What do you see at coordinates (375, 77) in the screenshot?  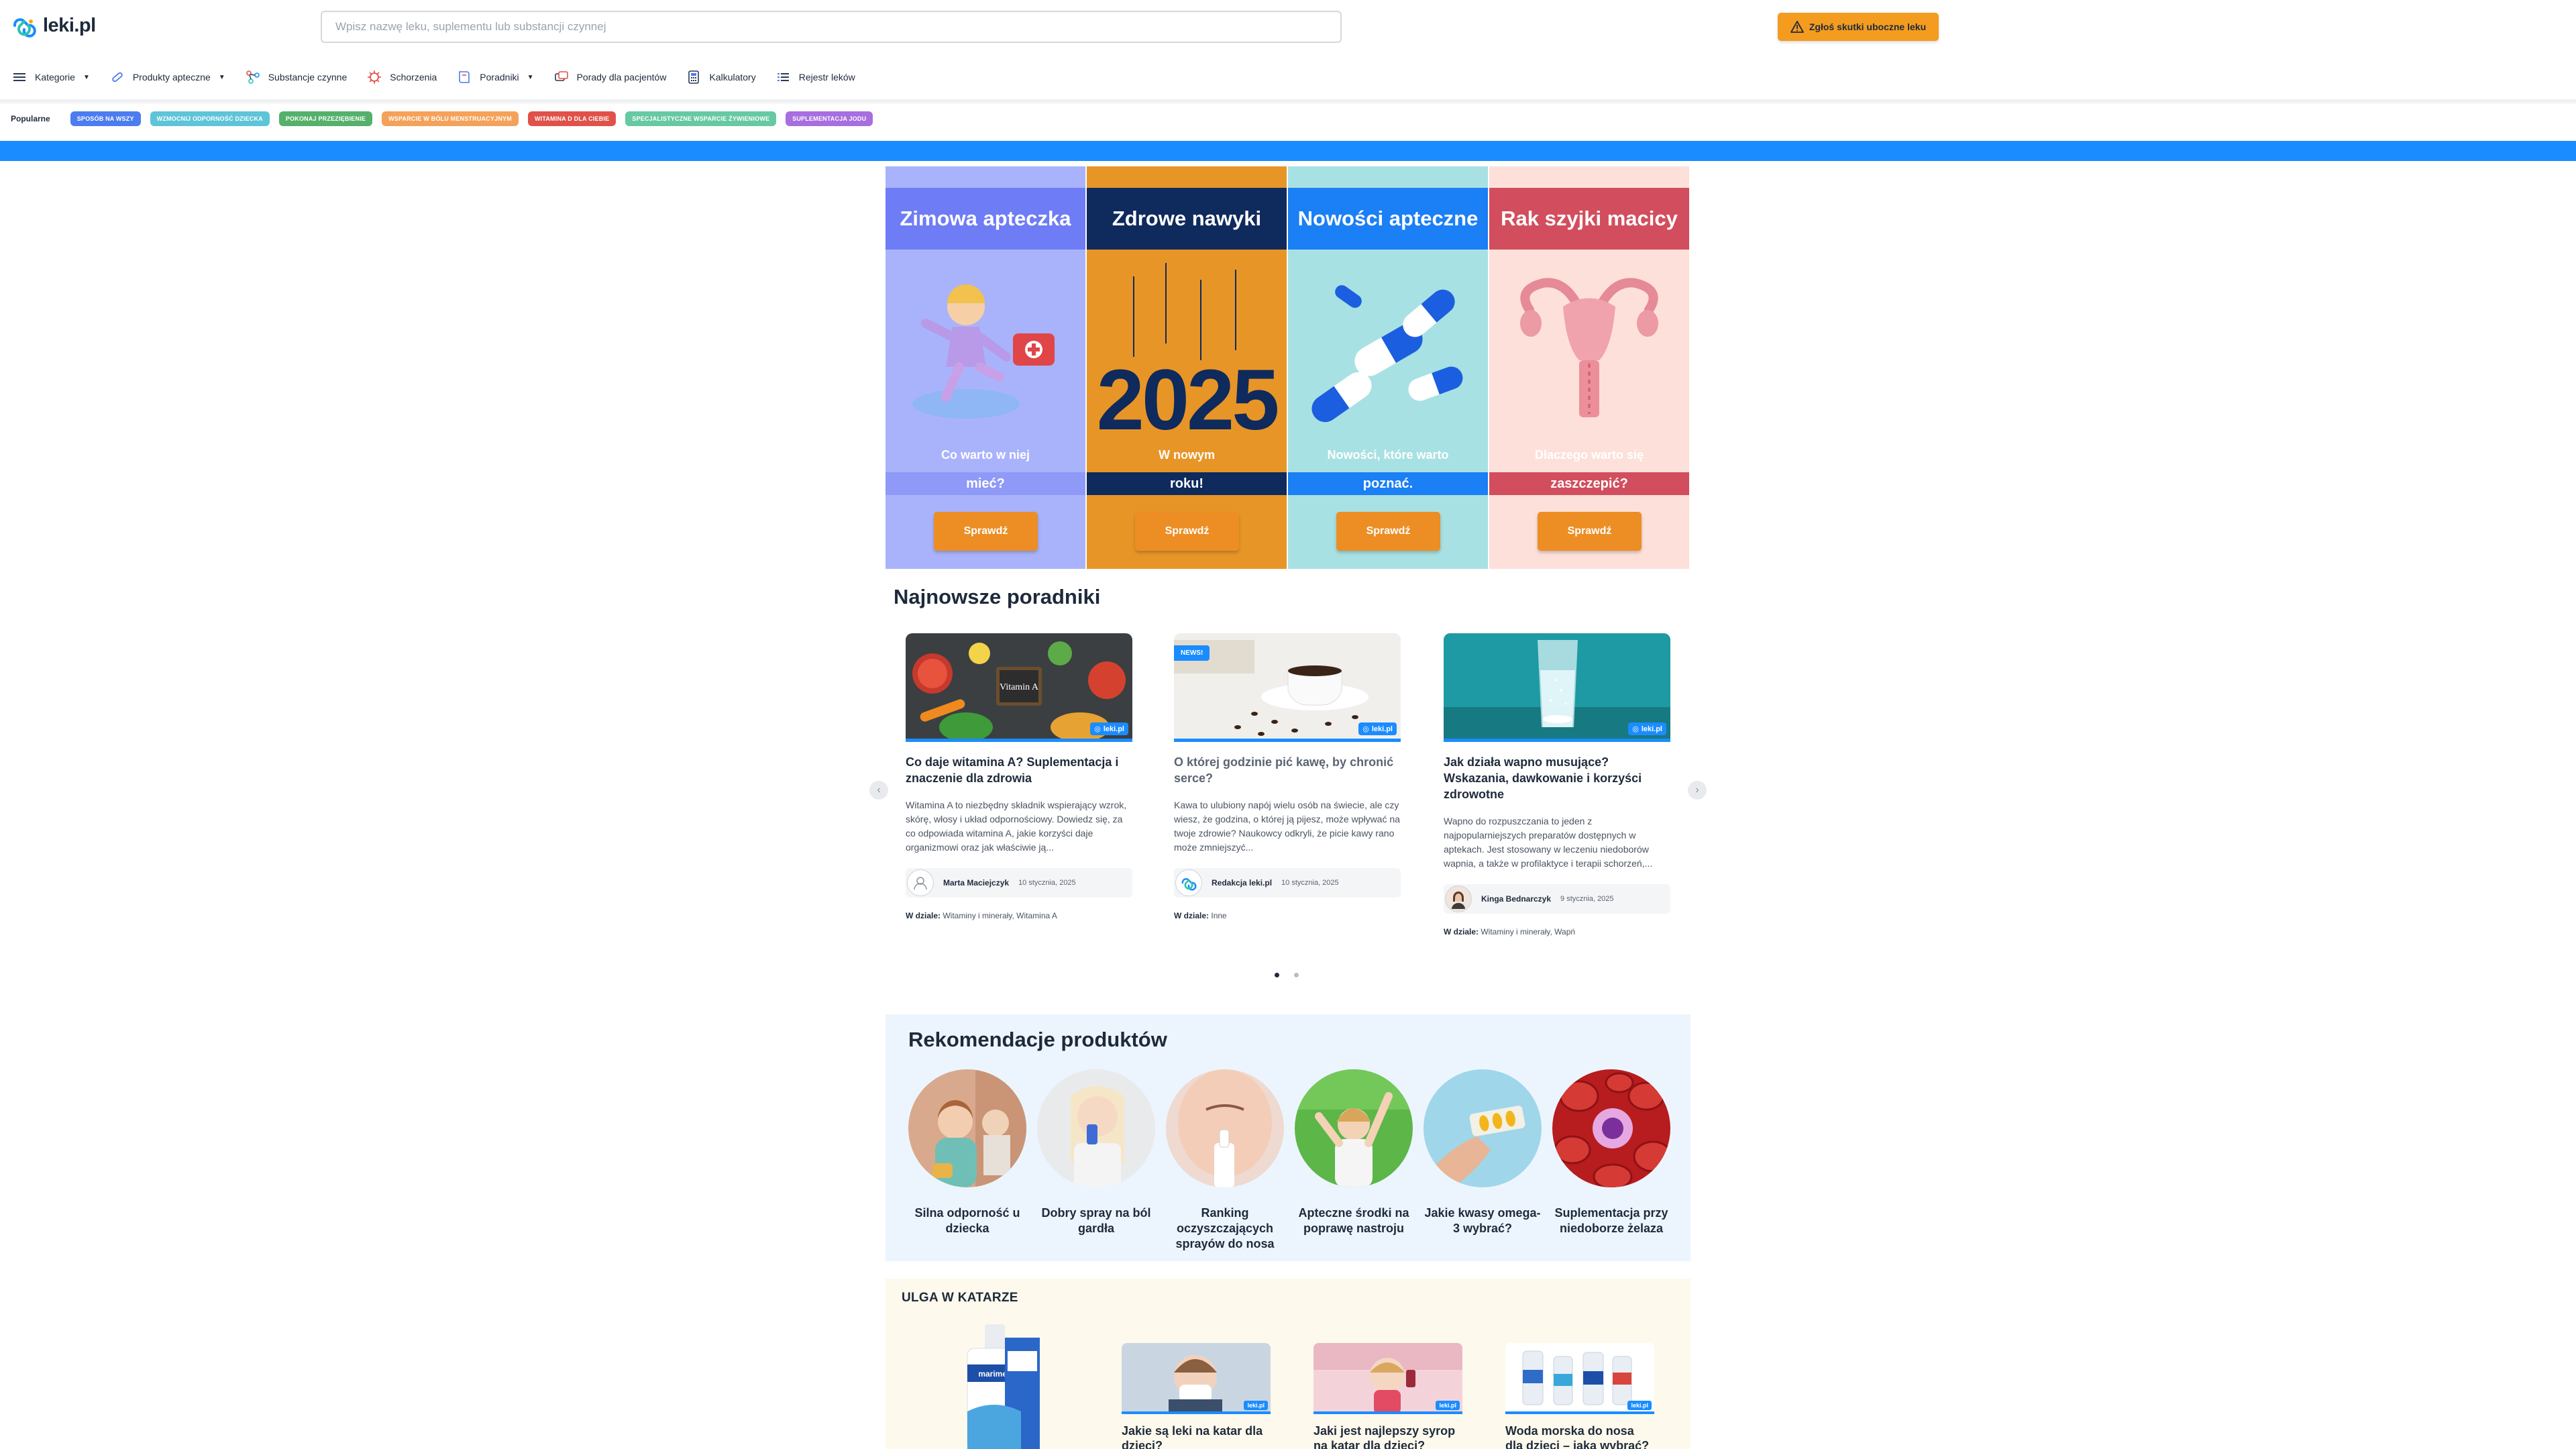 I see `virus-icon` at bounding box center [375, 77].